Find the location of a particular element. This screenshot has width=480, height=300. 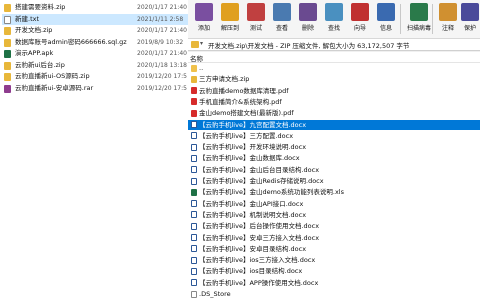

test-icon is located at coordinates (256, 12).